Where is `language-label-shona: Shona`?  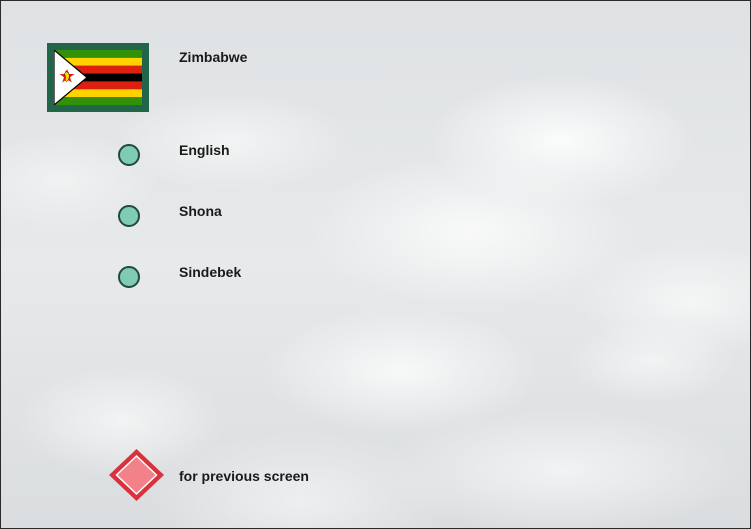 language-label-shona: Shona is located at coordinates (200, 211).